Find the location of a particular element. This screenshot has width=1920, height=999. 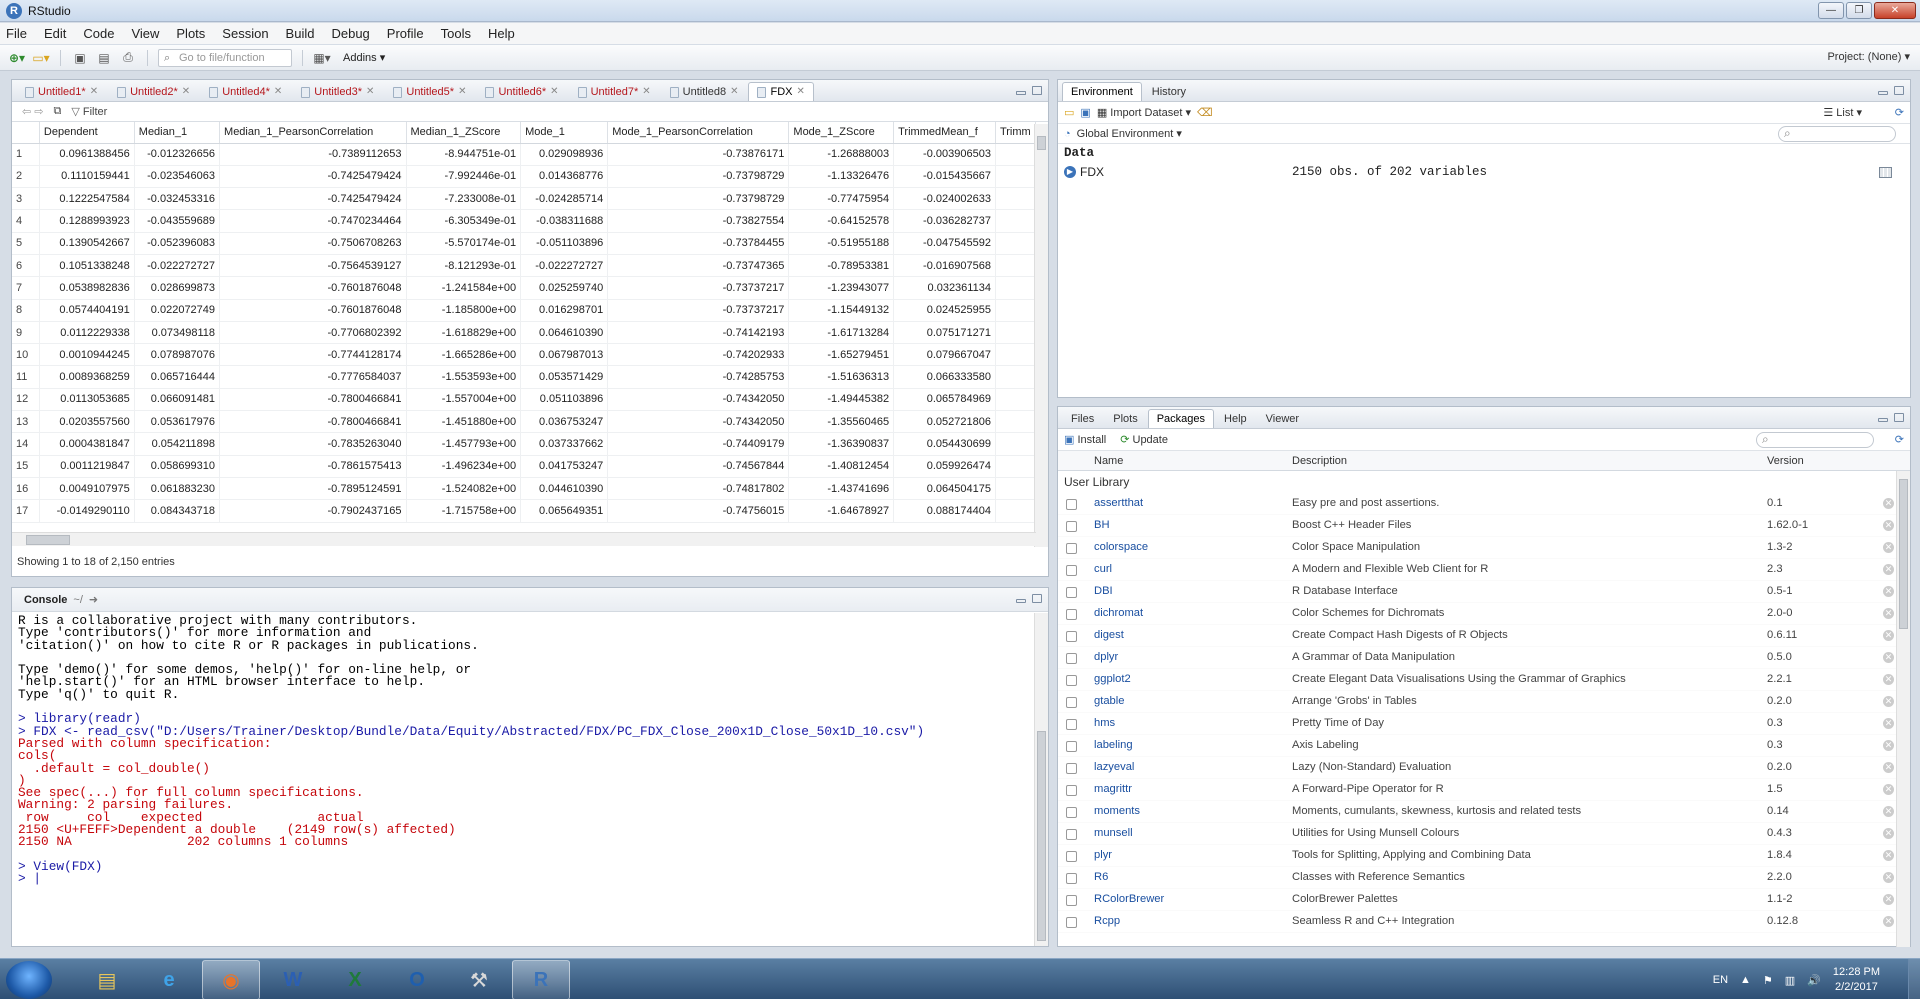

data-horizontal-scrollbar is located at coordinates (524, 539).